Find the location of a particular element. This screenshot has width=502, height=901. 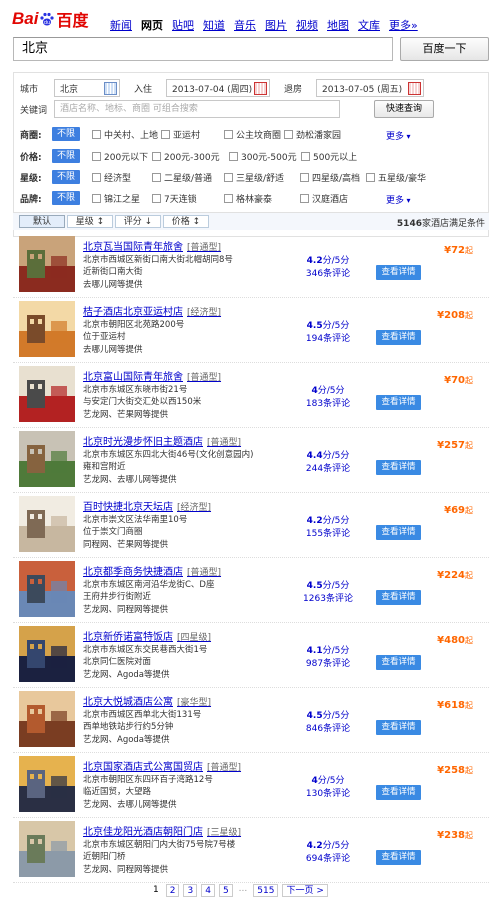

nav-link: 音乐 is located at coordinates (245, 25).